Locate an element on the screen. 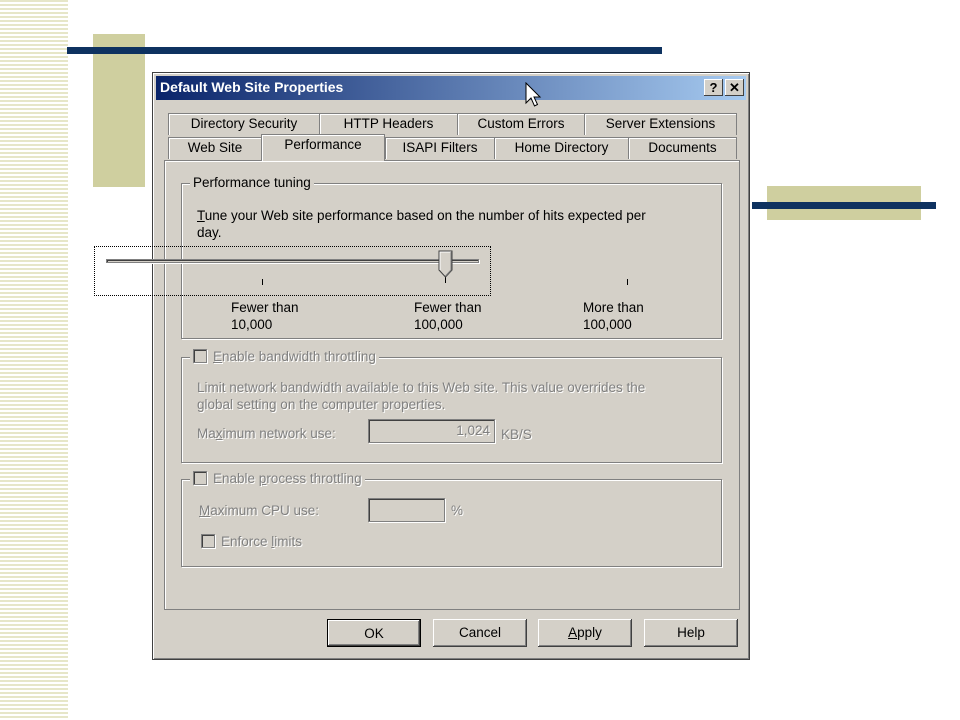  tab-web-site: Web Site is located at coordinates (215, 148).